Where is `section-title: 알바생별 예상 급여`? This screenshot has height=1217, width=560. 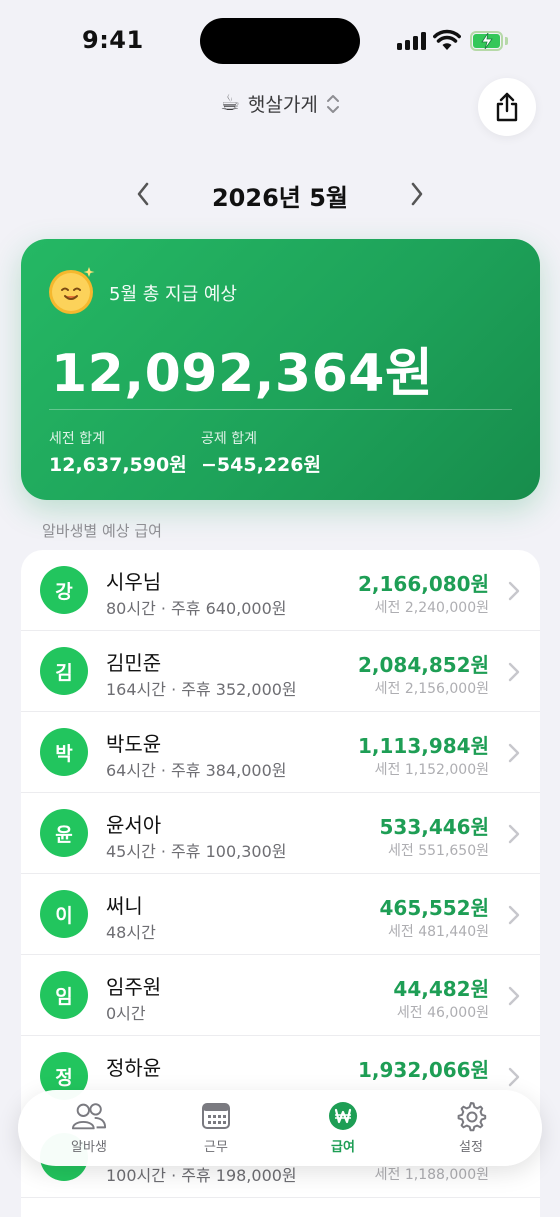
section-title: 알바생별 예상 급여 is located at coordinates (102, 531).